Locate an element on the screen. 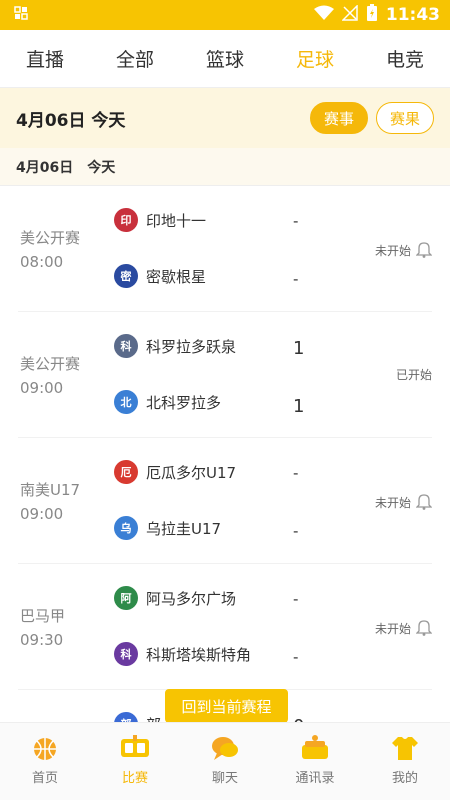 The image size is (450, 800). team-name: 密歇根星 is located at coordinates (176, 276).